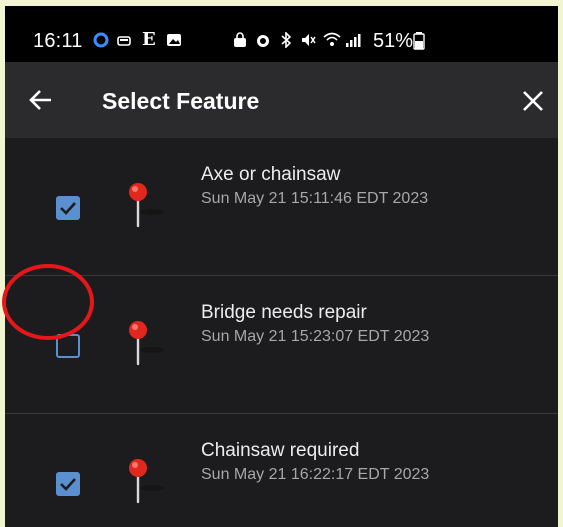 Image resolution: width=563 pixels, height=527 pixels. Describe the element at coordinates (58, 41) in the screenshot. I see `status-time: 16:11` at that location.